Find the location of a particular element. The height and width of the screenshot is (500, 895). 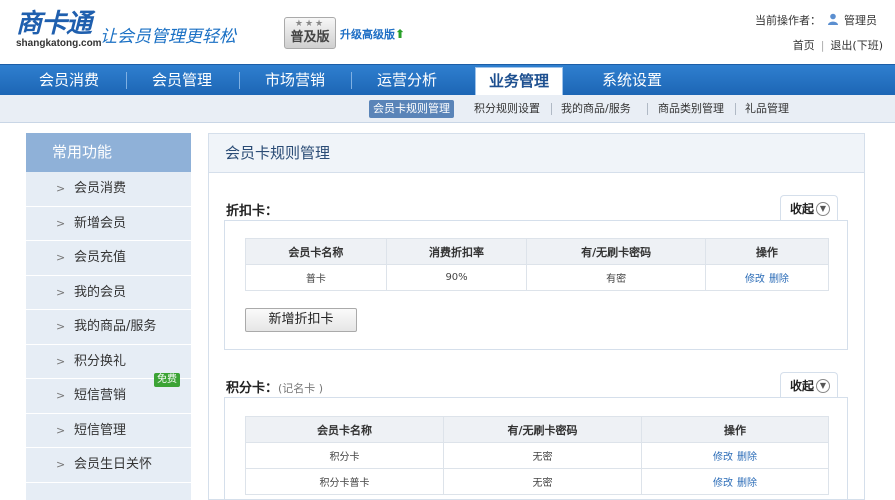

upgrade-link: 升级高级版⬆ is located at coordinates (372, 34).